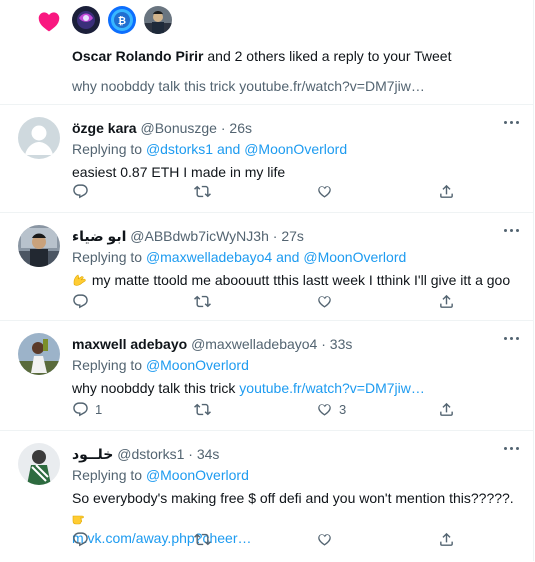 This screenshot has height=562, width=535. I want to click on timestamp: 33s, so click(341, 344).